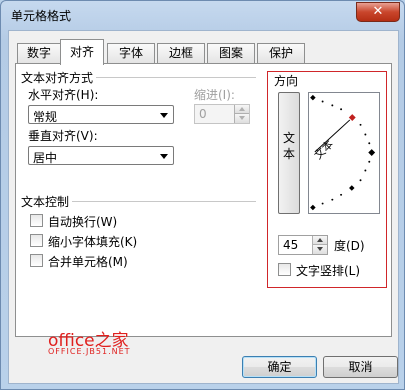 The height and width of the screenshot is (390, 405). Describe the element at coordinates (360, 367) in the screenshot. I see `cancel-button: 取消` at that location.